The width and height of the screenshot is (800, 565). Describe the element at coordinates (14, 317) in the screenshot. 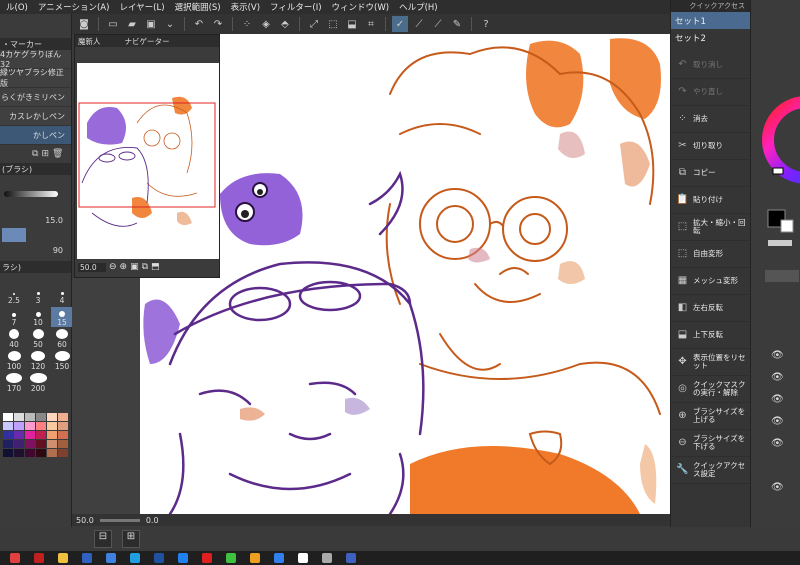

I see `size-preset: 7` at that location.